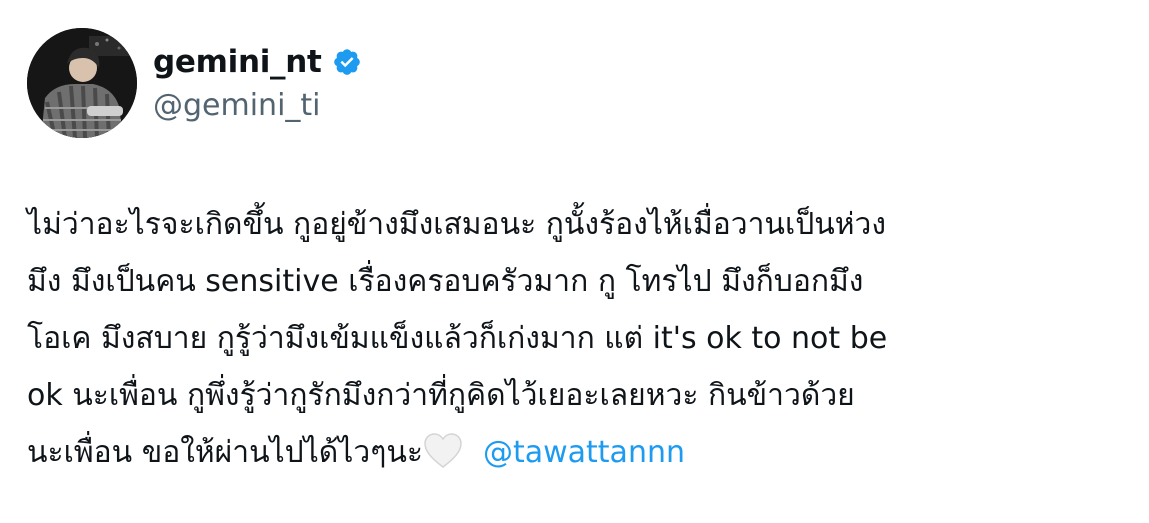 This screenshot has width=1149, height=523. What do you see at coordinates (237, 105) in the screenshot?
I see `author-handle: @gemini_ti` at bounding box center [237, 105].